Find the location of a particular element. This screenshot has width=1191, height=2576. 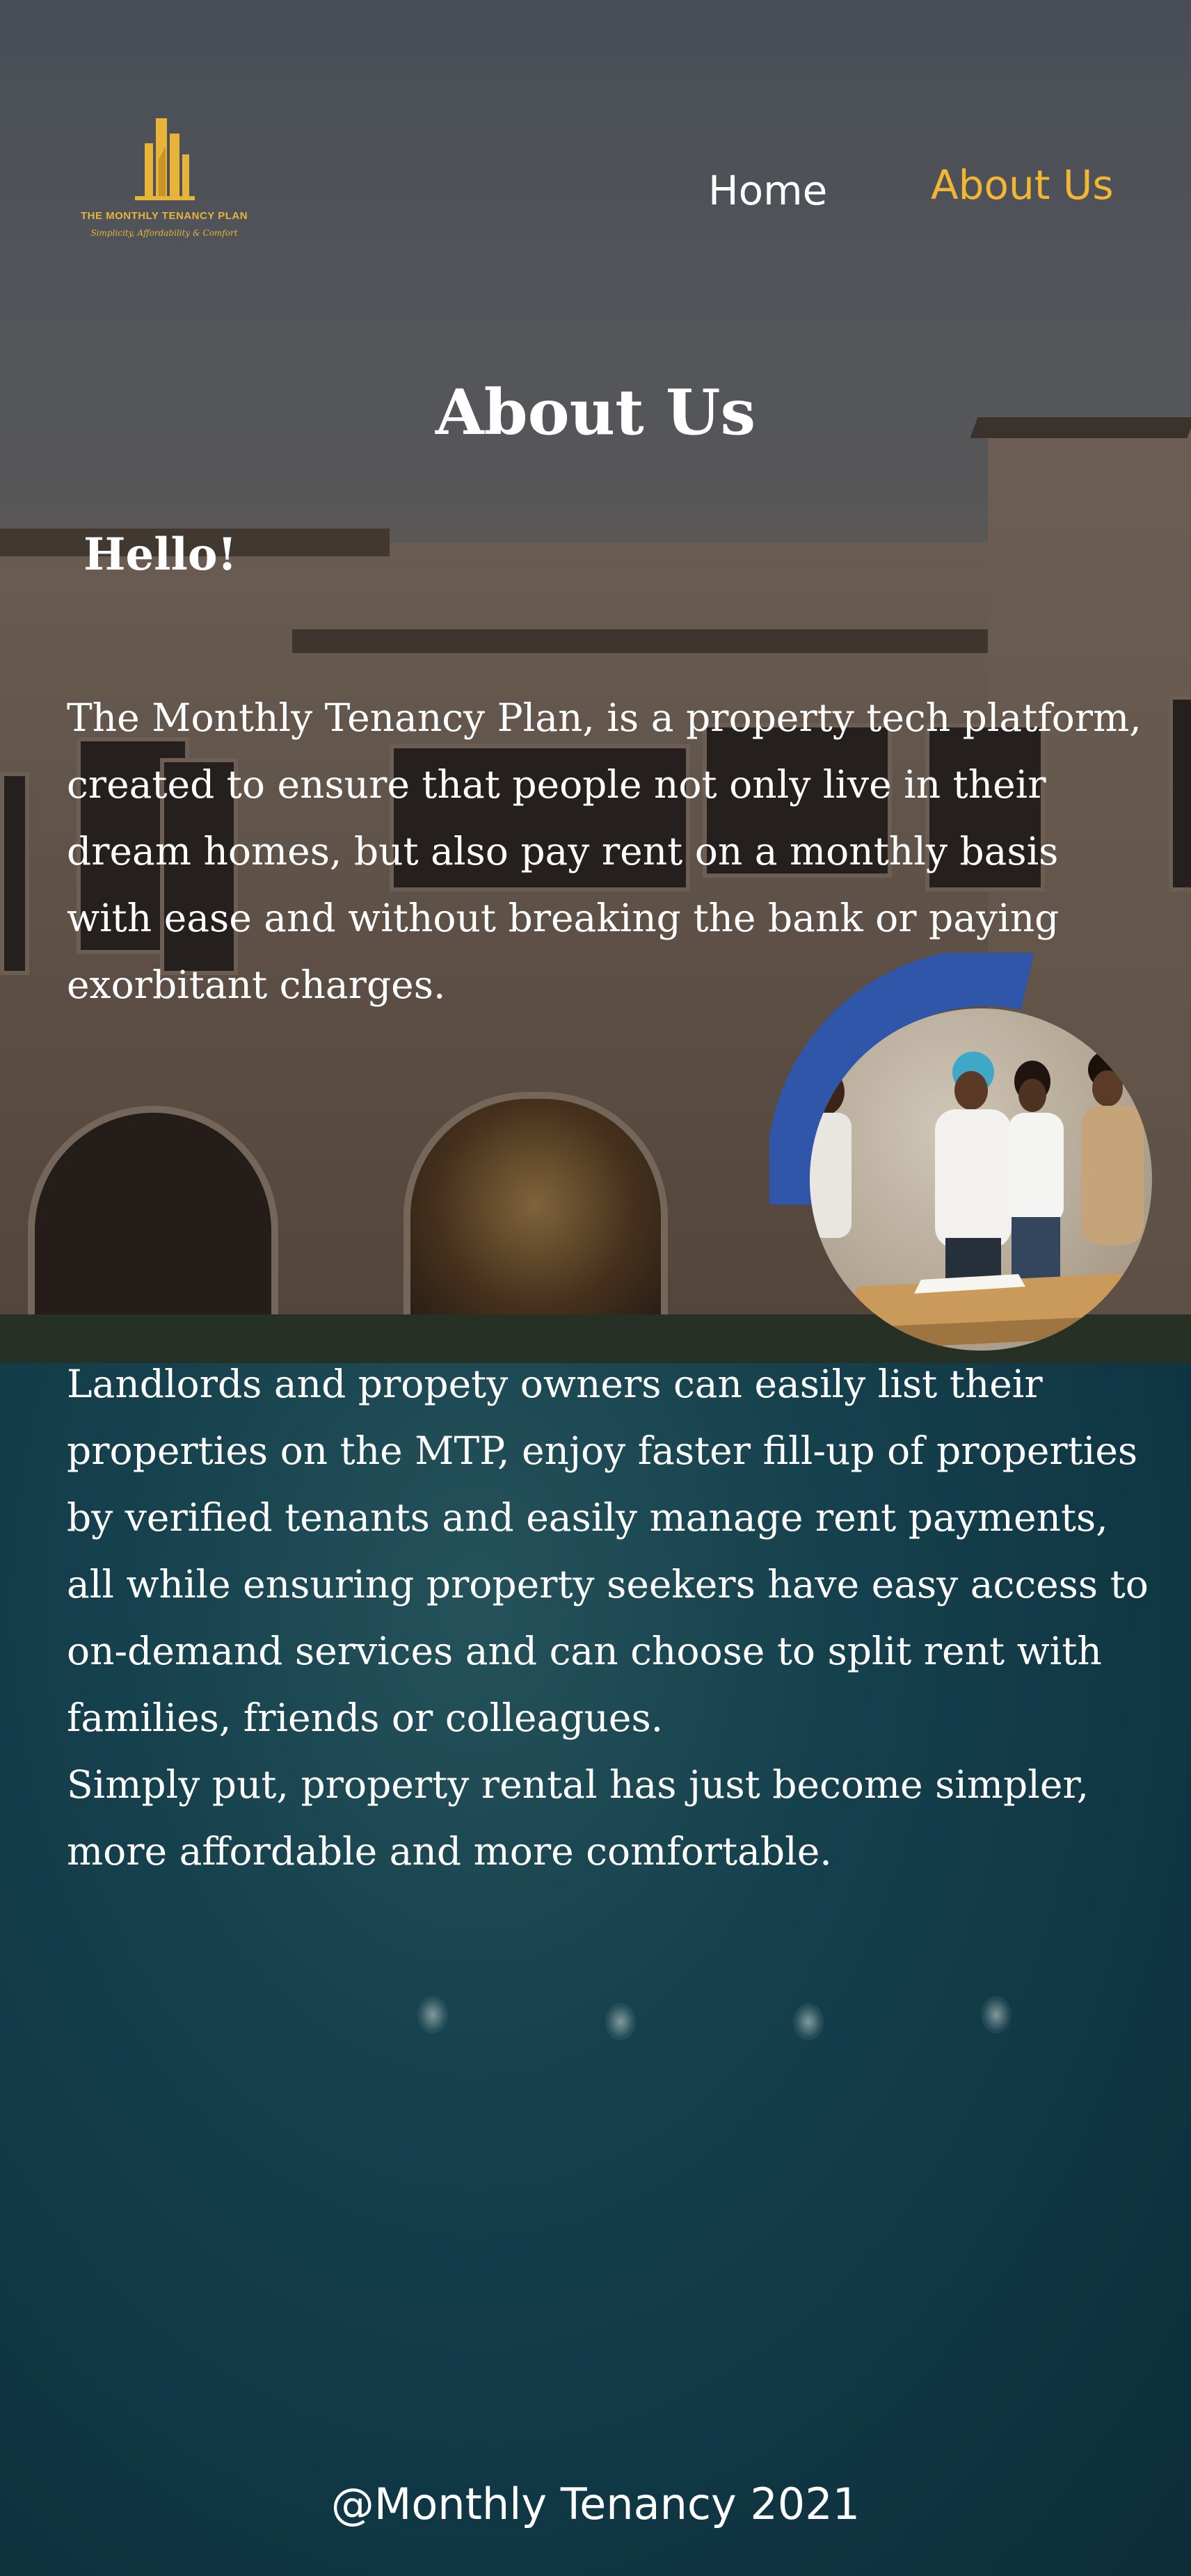

nav-home-link: Home is located at coordinates (768, 191).